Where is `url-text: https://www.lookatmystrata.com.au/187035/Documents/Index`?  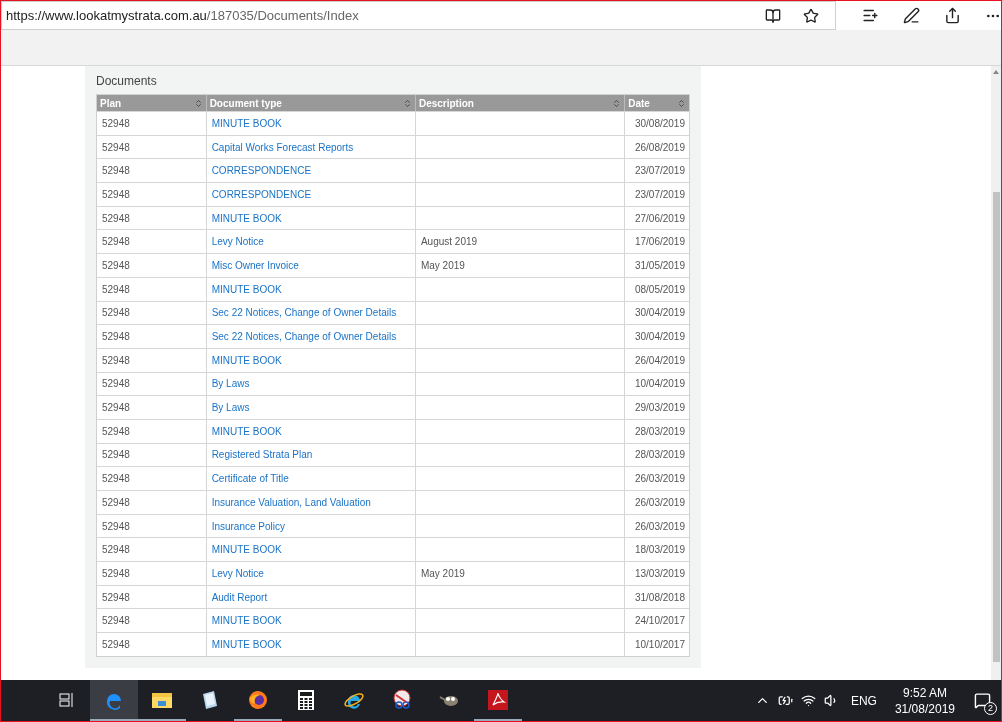 url-text: https://www.lookatmystrata.com.au/187035/Documents/Index is located at coordinates (183, 15).